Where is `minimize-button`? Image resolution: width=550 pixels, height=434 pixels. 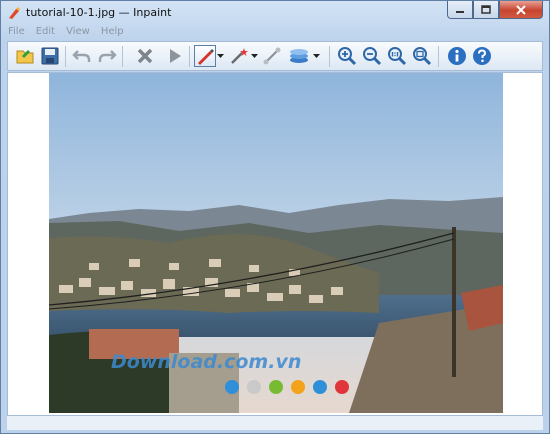 minimize-button is located at coordinates (460, 10).